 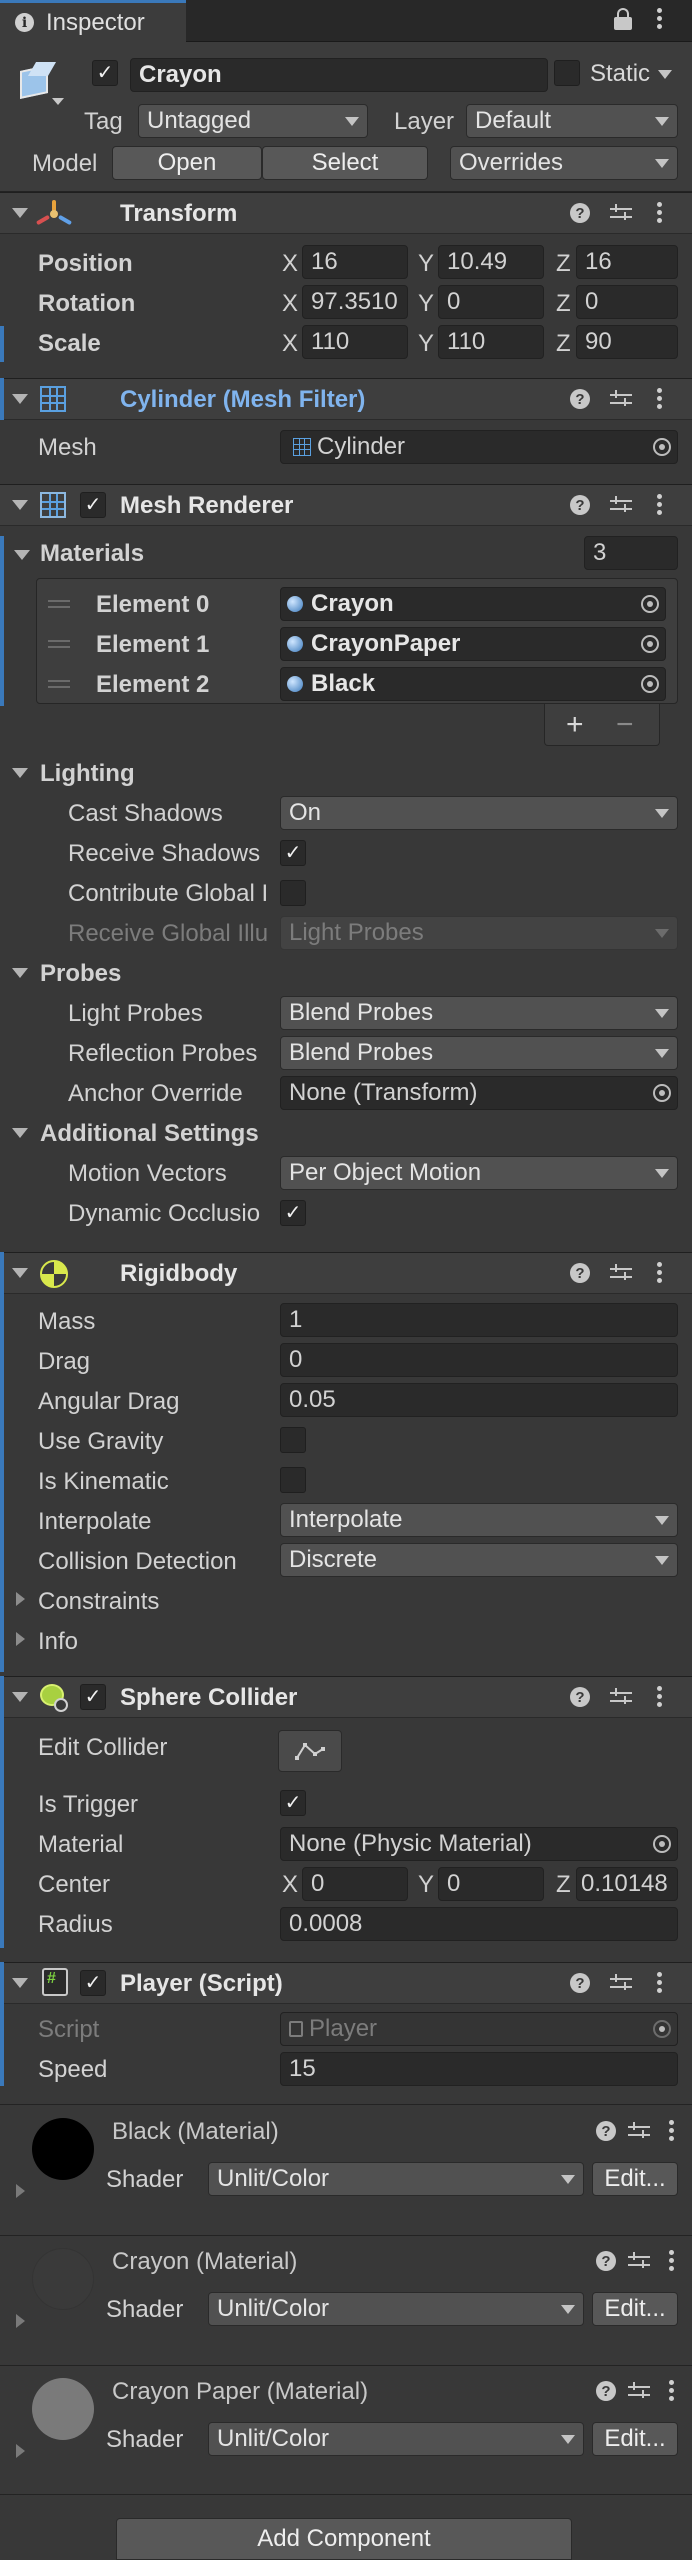 What do you see at coordinates (98, 1602) in the screenshot?
I see `constraints-label: Constraints` at bounding box center [98, 1602].